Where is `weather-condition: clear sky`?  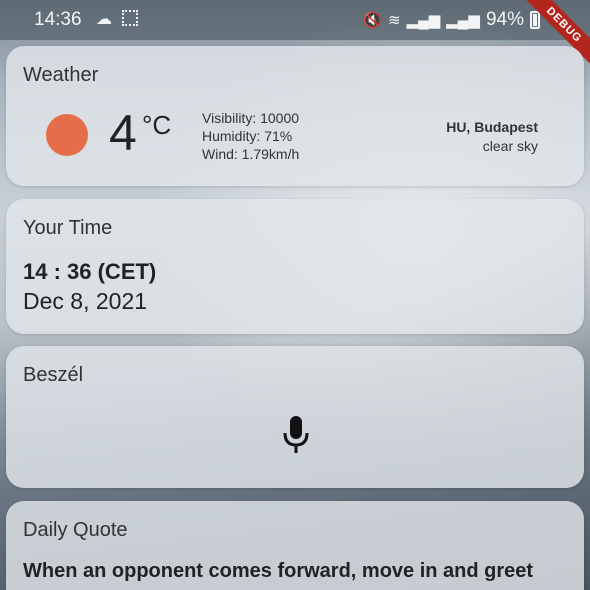
weather-condition: clear sky is located at coordinates (510, 146).